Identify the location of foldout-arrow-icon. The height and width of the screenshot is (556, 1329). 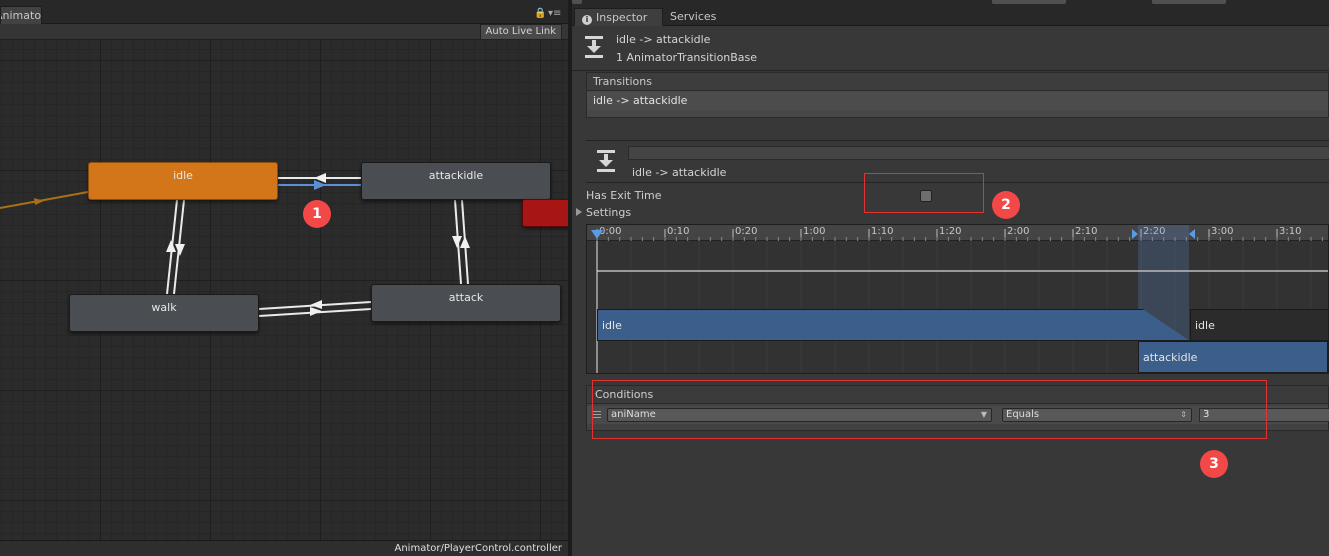
(579, 212).